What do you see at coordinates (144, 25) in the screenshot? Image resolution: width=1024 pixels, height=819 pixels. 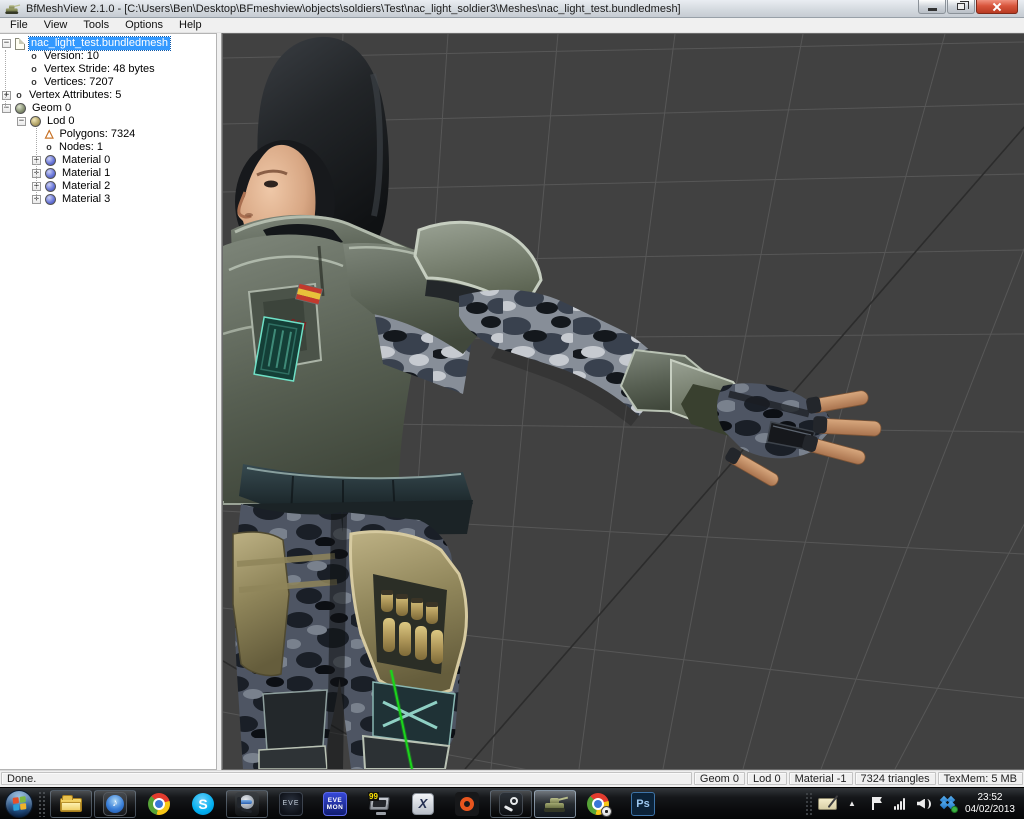 I see `menu-options: Options` at bounding box center [144, 25].